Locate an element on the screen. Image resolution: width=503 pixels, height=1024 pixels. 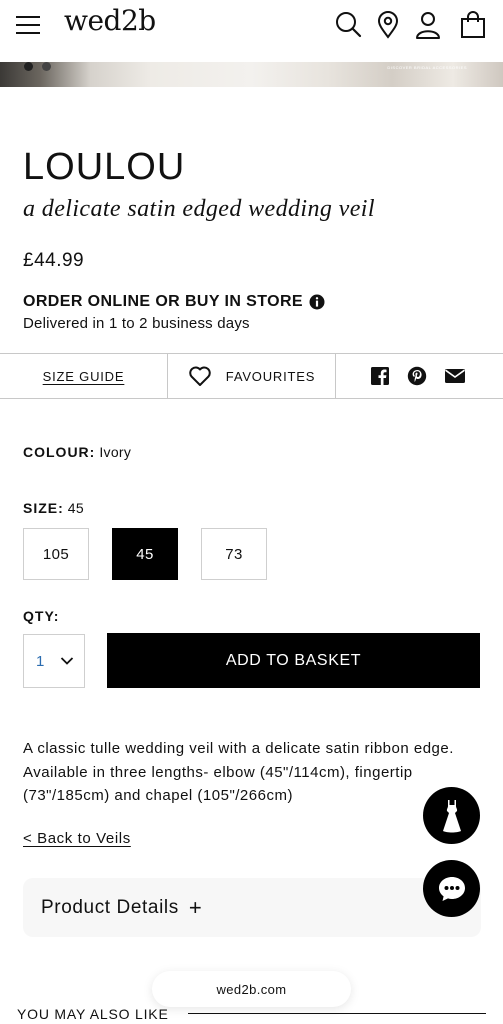
product-price: £44.99 is located at coordinates (54, 260).